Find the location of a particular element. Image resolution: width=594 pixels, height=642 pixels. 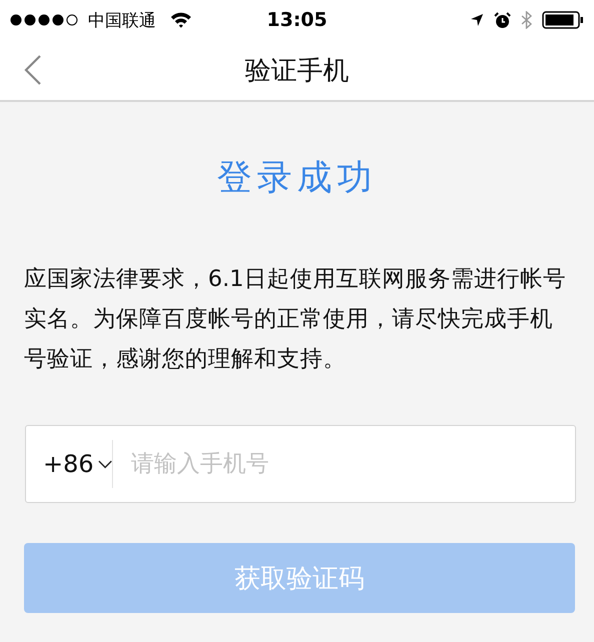

location-arrow-icon is located at coordinates (477, 20).